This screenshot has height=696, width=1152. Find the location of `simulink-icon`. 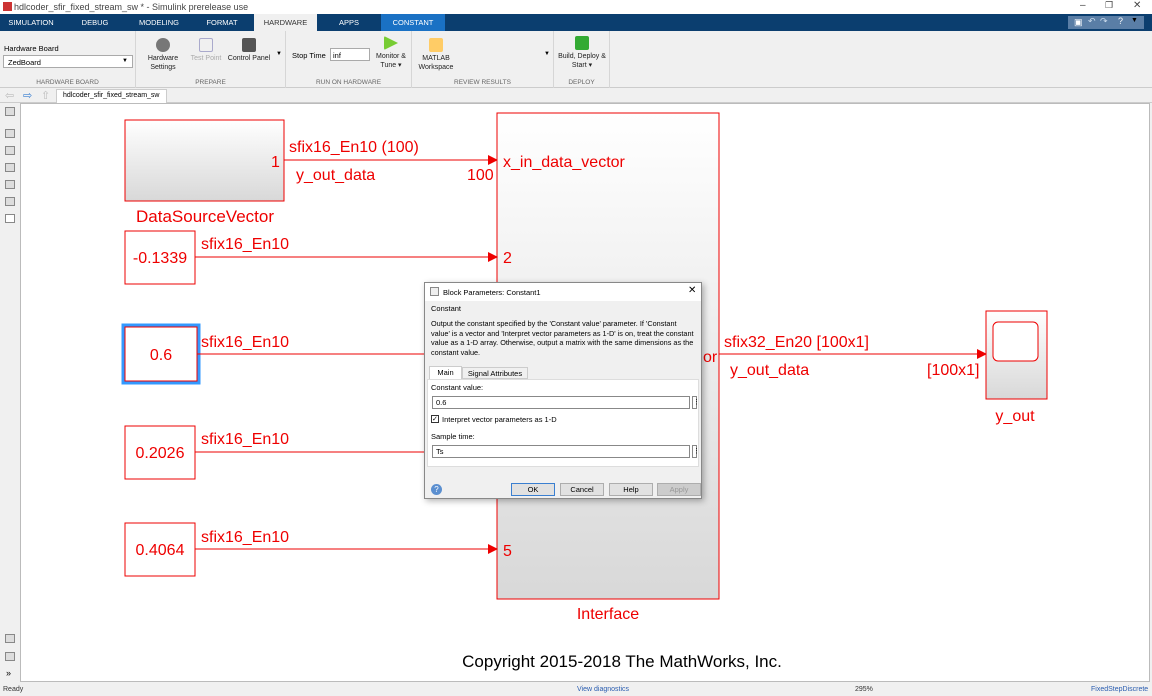

simulink-icon is located at coordinates (7, 6).